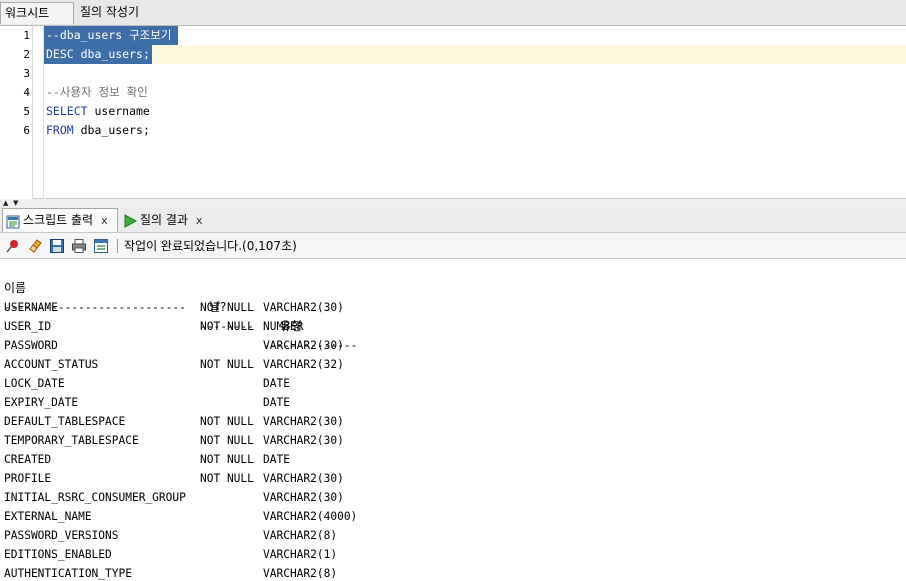 Image resolution: width=906 pixels, height=581 pixels. I want to click on tab-query-result: 질의 결과 x, so click(162, 220).